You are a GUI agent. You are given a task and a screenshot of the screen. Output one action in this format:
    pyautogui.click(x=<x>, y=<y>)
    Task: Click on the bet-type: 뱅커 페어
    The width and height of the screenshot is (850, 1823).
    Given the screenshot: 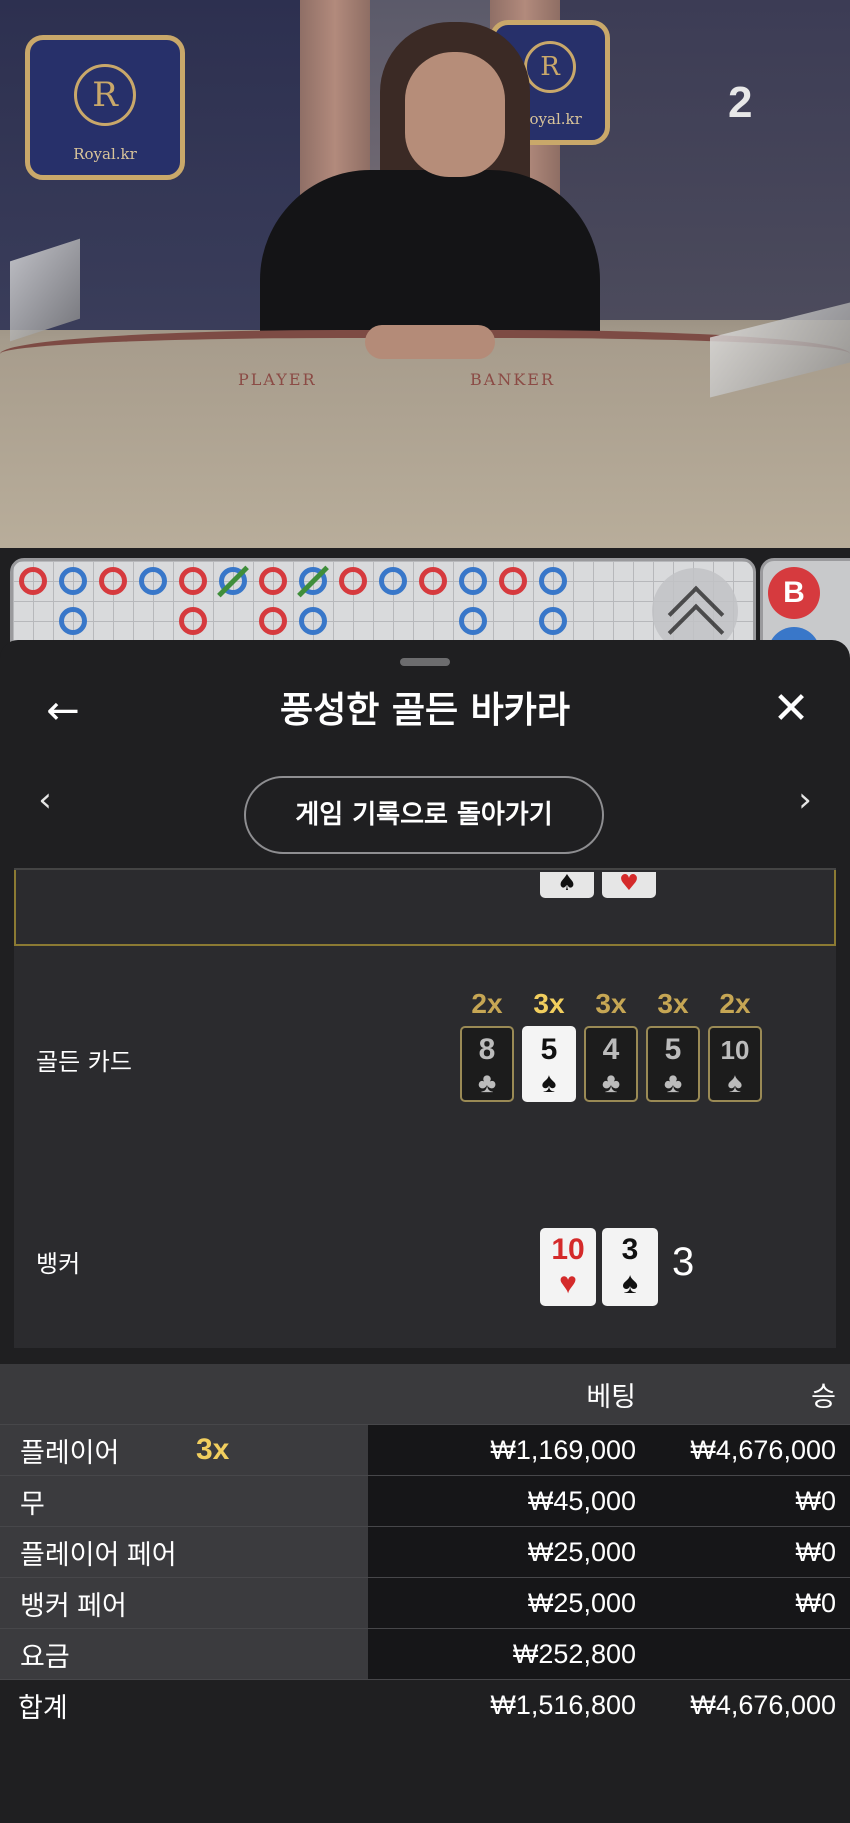 What is the action you would take?
    pyautogui.click(x=184, y=1603)
    